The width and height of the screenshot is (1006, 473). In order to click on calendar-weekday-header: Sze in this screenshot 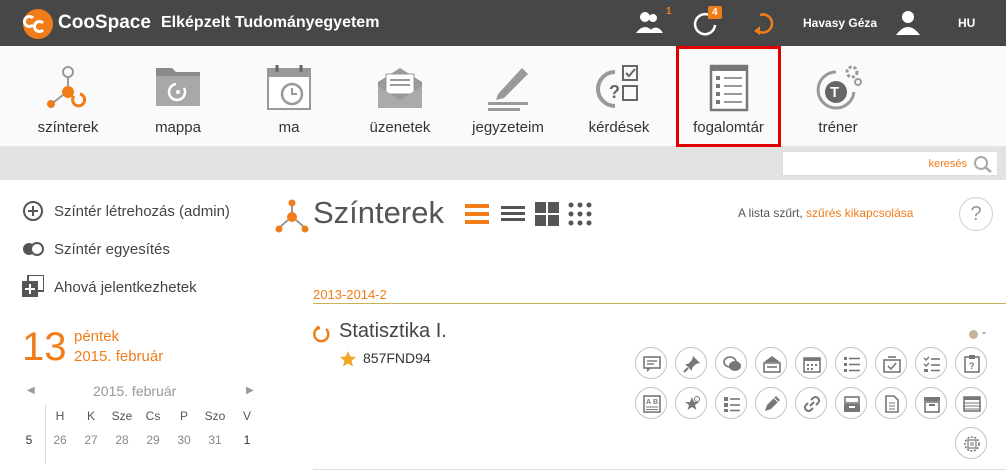, I will do `click(122, 416)`.